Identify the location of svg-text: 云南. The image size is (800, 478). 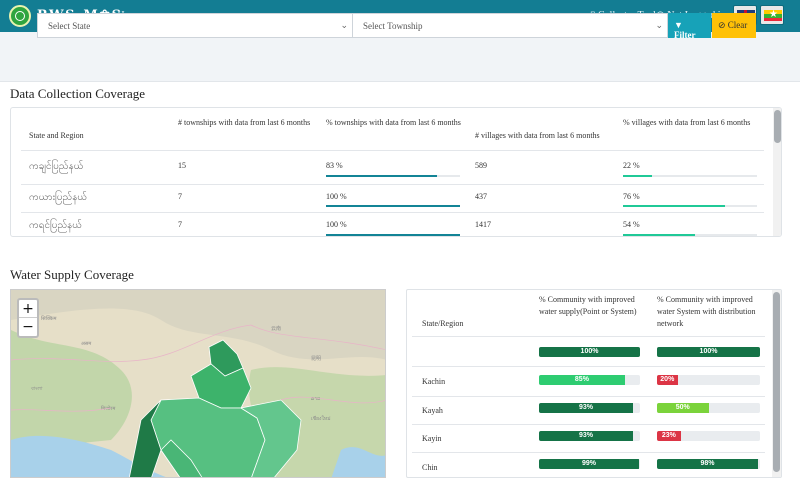
(276, 328).